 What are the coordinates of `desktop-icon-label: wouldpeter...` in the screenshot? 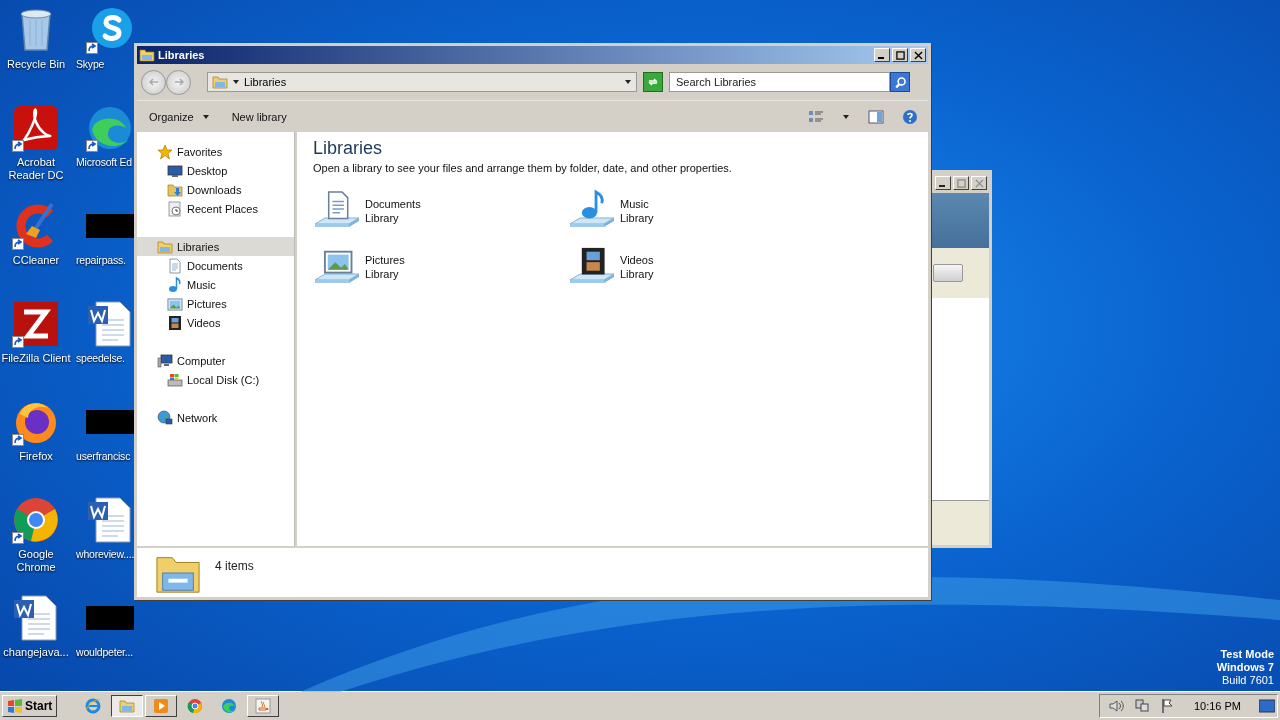 It's located at (104, 652).